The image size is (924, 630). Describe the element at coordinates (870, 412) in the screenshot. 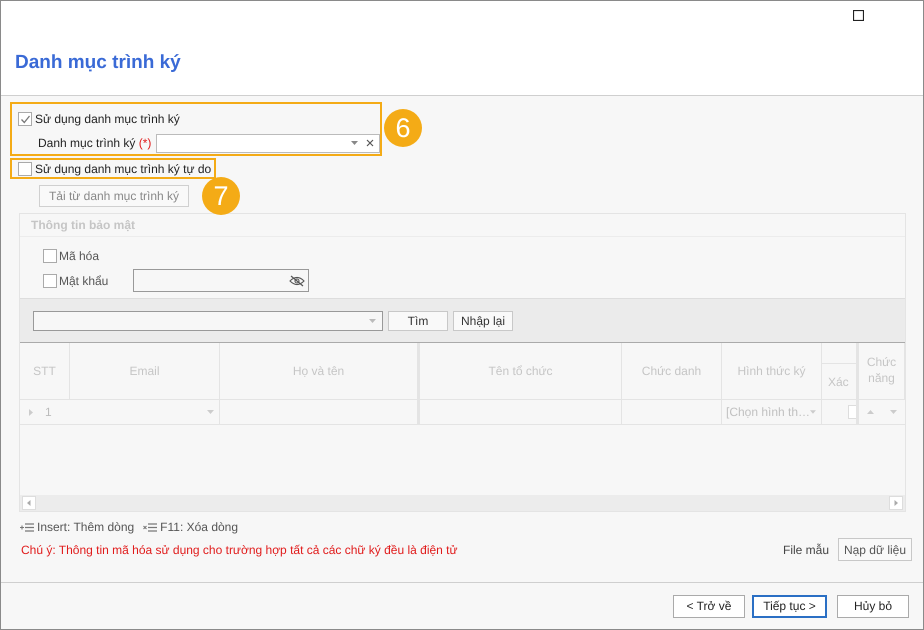

I see `move-up-icon` at that location.